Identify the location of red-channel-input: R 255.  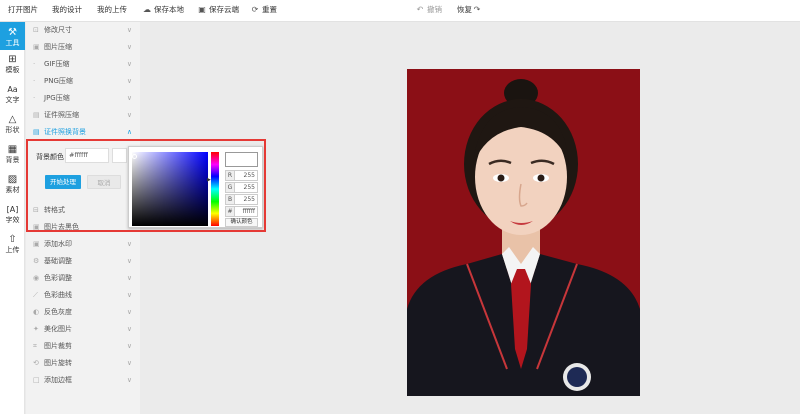
(241, 175).